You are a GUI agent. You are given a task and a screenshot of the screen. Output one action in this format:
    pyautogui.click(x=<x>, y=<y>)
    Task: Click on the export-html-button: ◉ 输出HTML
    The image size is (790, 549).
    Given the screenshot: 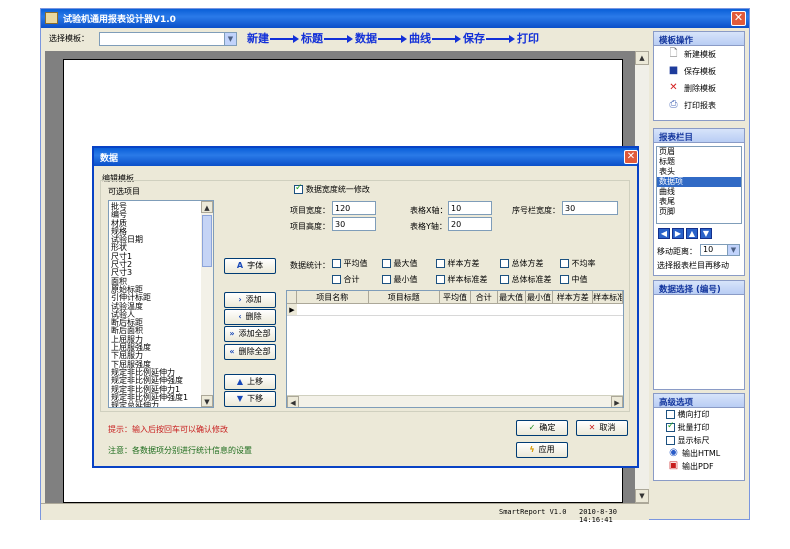 What is the action you would take?
    pyautogui.click(x=699, y=453)
    